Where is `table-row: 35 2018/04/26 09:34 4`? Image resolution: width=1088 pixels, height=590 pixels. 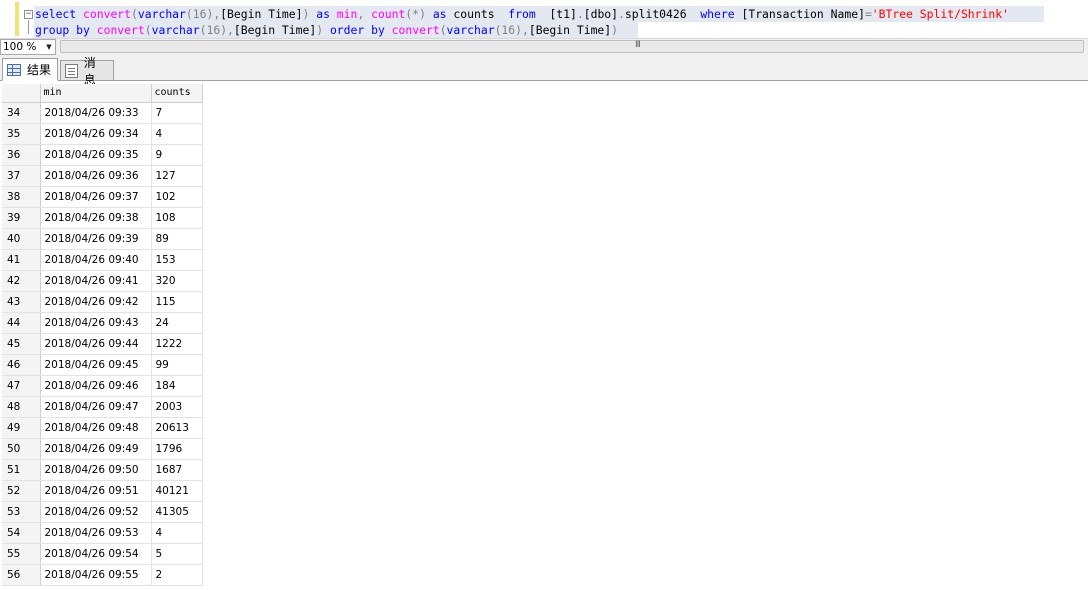 table-row: 35 2018/04/26 09:34 4 is located at coordinates (102, 134).